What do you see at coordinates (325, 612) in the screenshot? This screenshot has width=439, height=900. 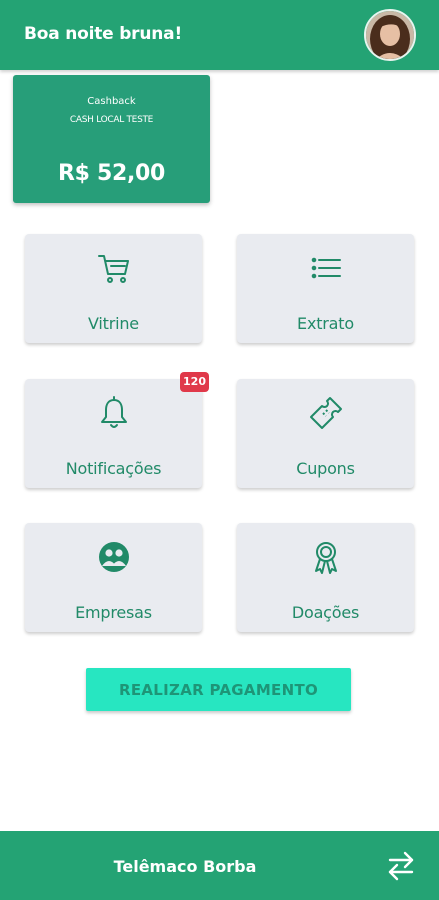 I see `doacoes-label: Doações` at bounding box center [325, 612].